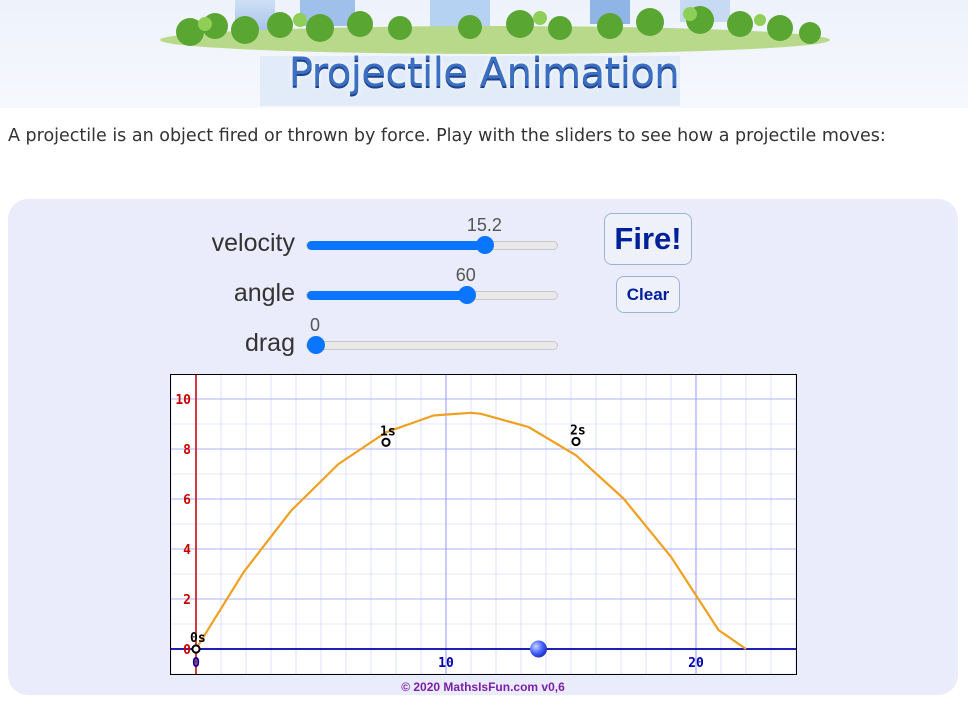 This screenshot has width=968, height=701. I want to click on fire-button: Fire!, so click(648, 239).